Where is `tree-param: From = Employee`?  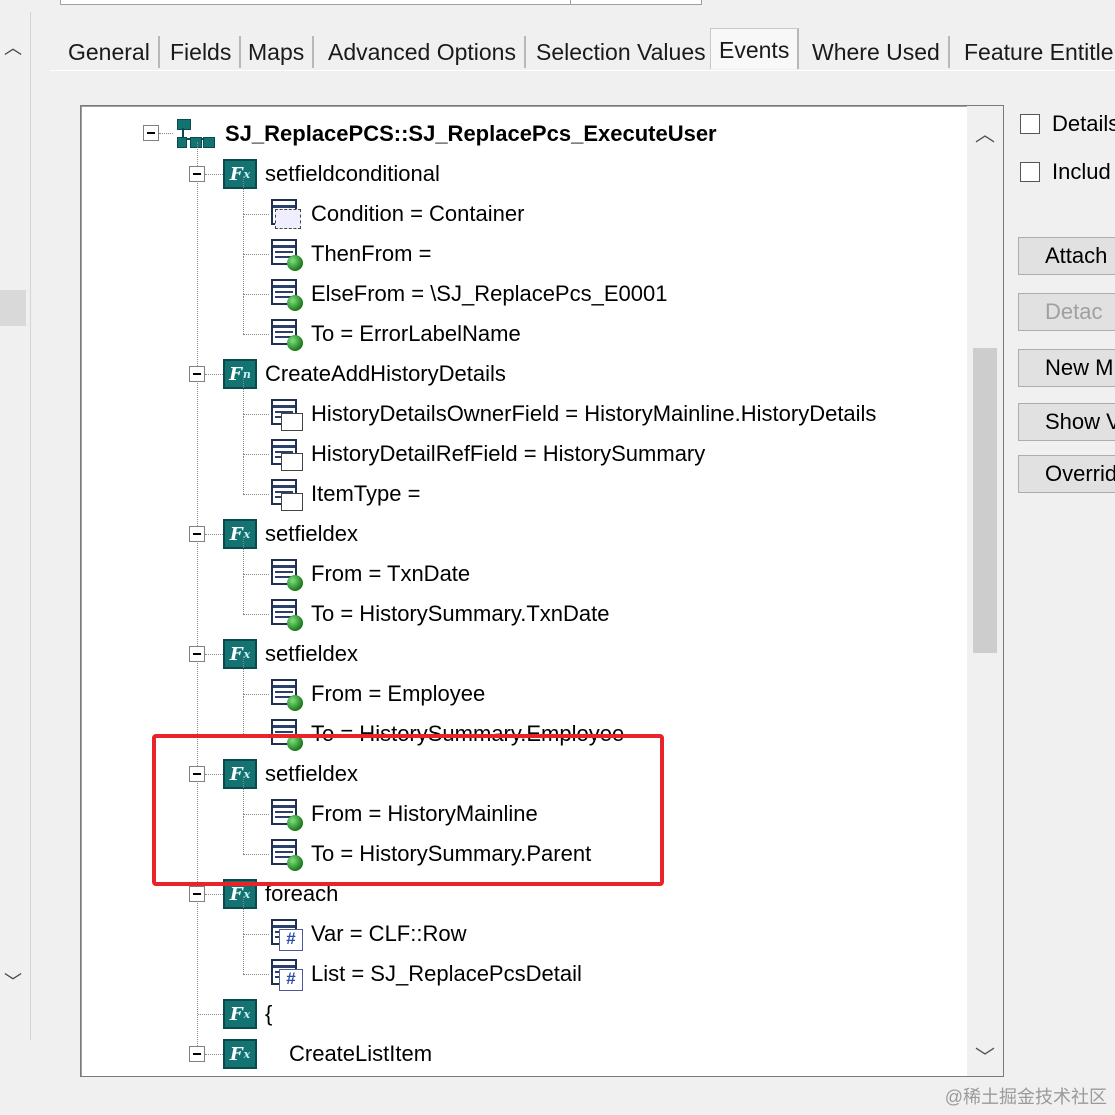 tree-param: From = Employee is located at coordinates (377, 694).